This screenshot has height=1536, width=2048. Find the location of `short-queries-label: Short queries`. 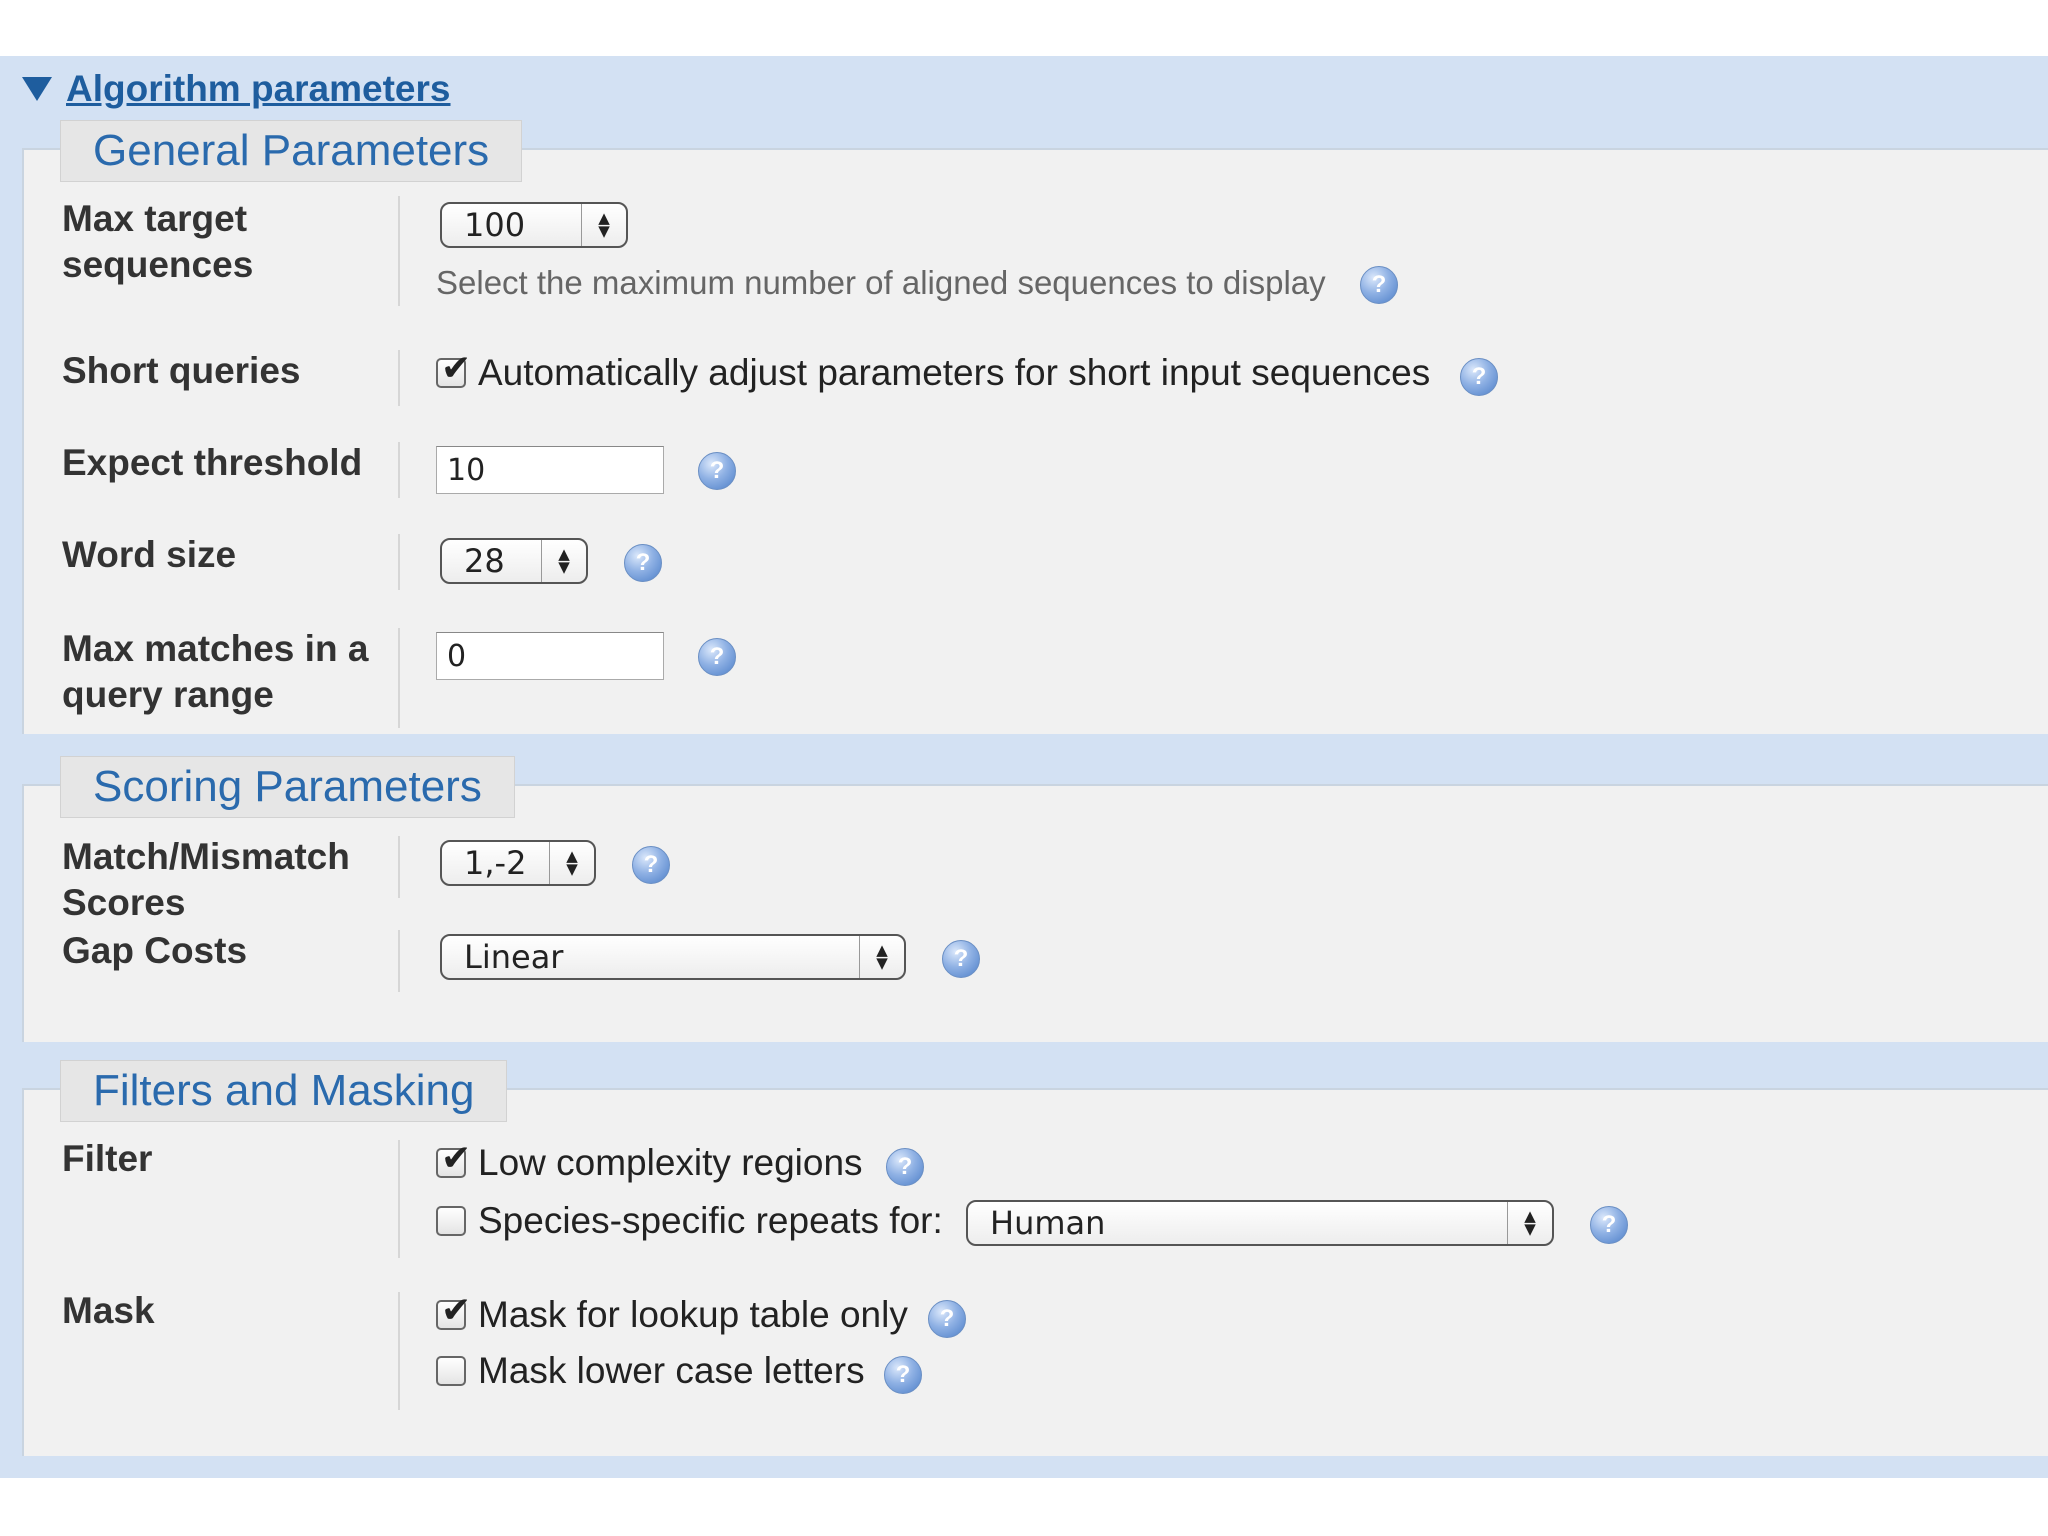

short-queries-label: Short queries is located at coordinates (181, 370).